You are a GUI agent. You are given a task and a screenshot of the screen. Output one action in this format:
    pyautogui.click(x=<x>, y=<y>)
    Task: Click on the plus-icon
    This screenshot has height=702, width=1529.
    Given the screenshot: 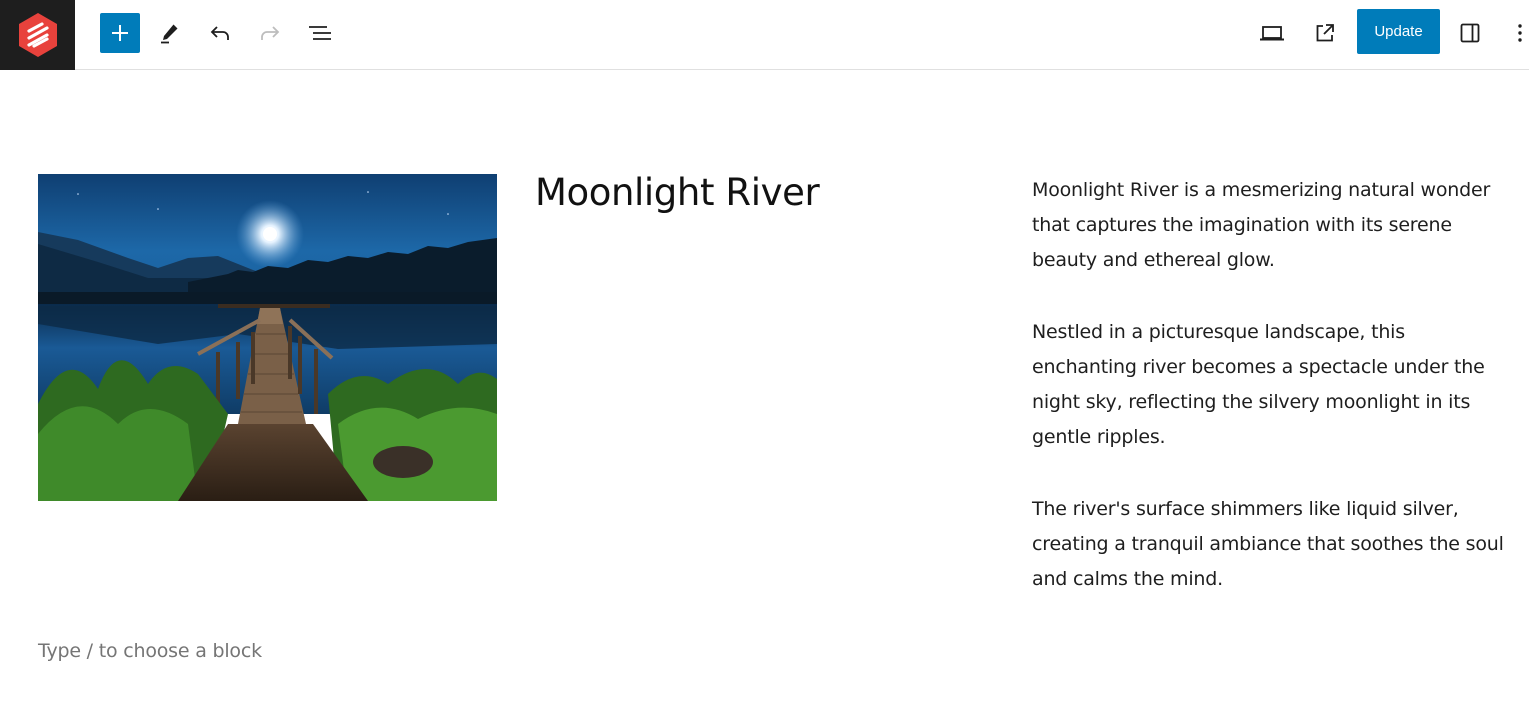 What is the action you would take?
    pyautogui.click(x=120, y=33)
    